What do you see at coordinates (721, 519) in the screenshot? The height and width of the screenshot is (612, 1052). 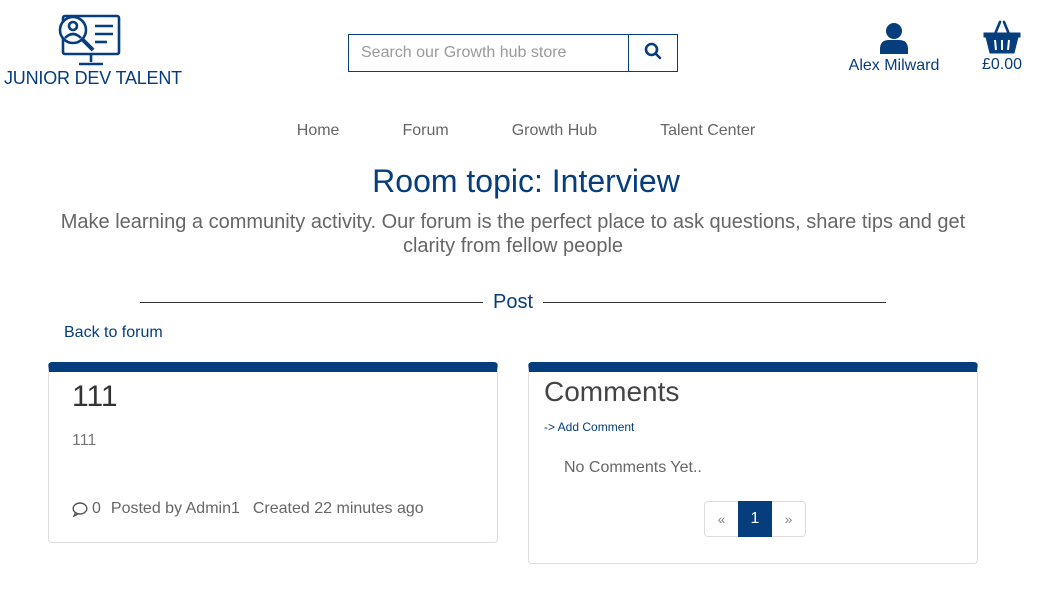 I see `pagination-prev: «` at bounding box center [721, 519].